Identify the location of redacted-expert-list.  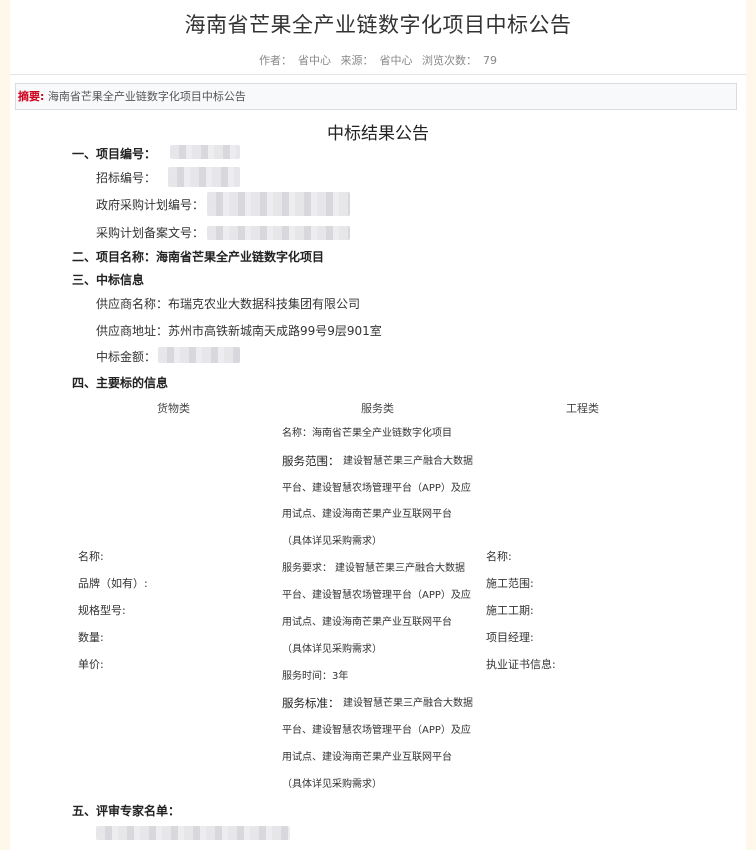
(193, 833).